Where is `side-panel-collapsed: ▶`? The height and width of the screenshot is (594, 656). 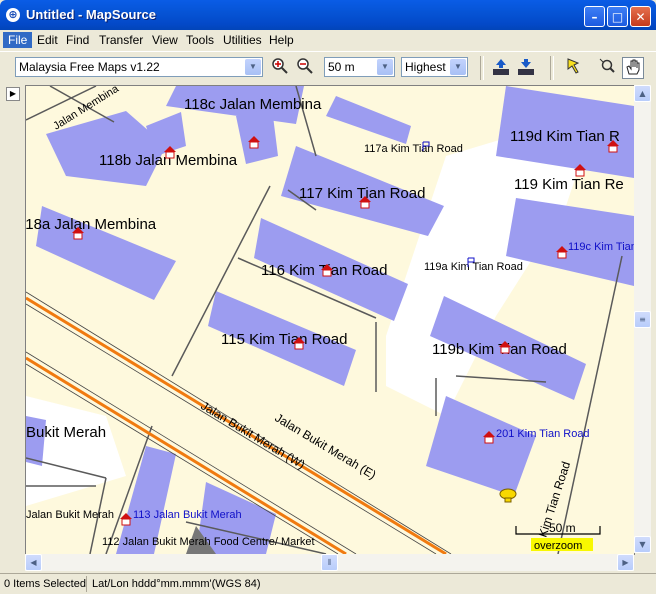 side-panel-collapsed: ▶ is located at coordinates (12, 319).